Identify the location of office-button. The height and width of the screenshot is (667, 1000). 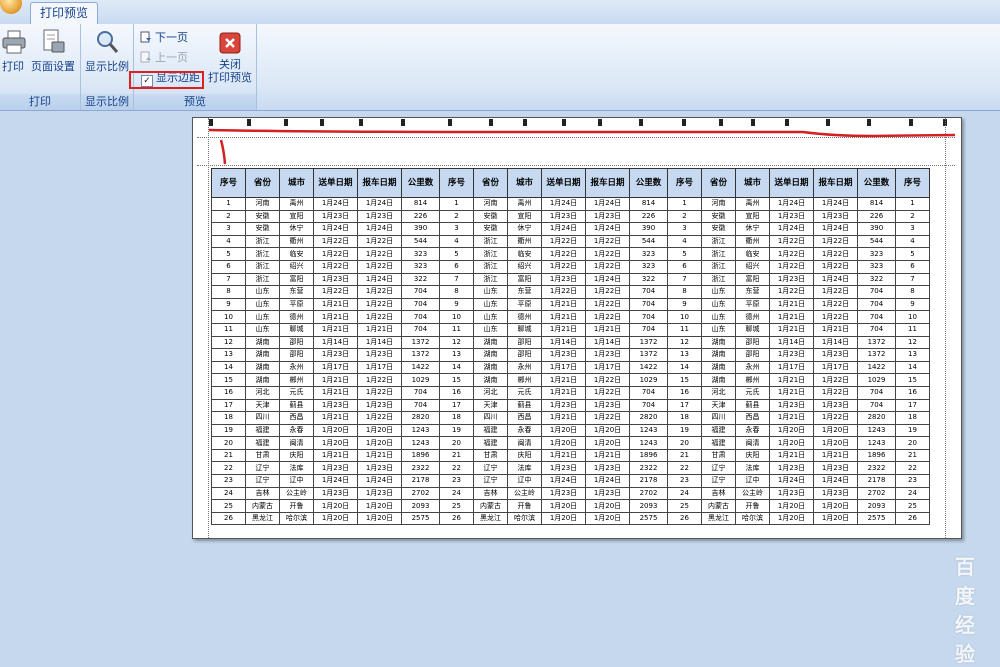
(11, 7).